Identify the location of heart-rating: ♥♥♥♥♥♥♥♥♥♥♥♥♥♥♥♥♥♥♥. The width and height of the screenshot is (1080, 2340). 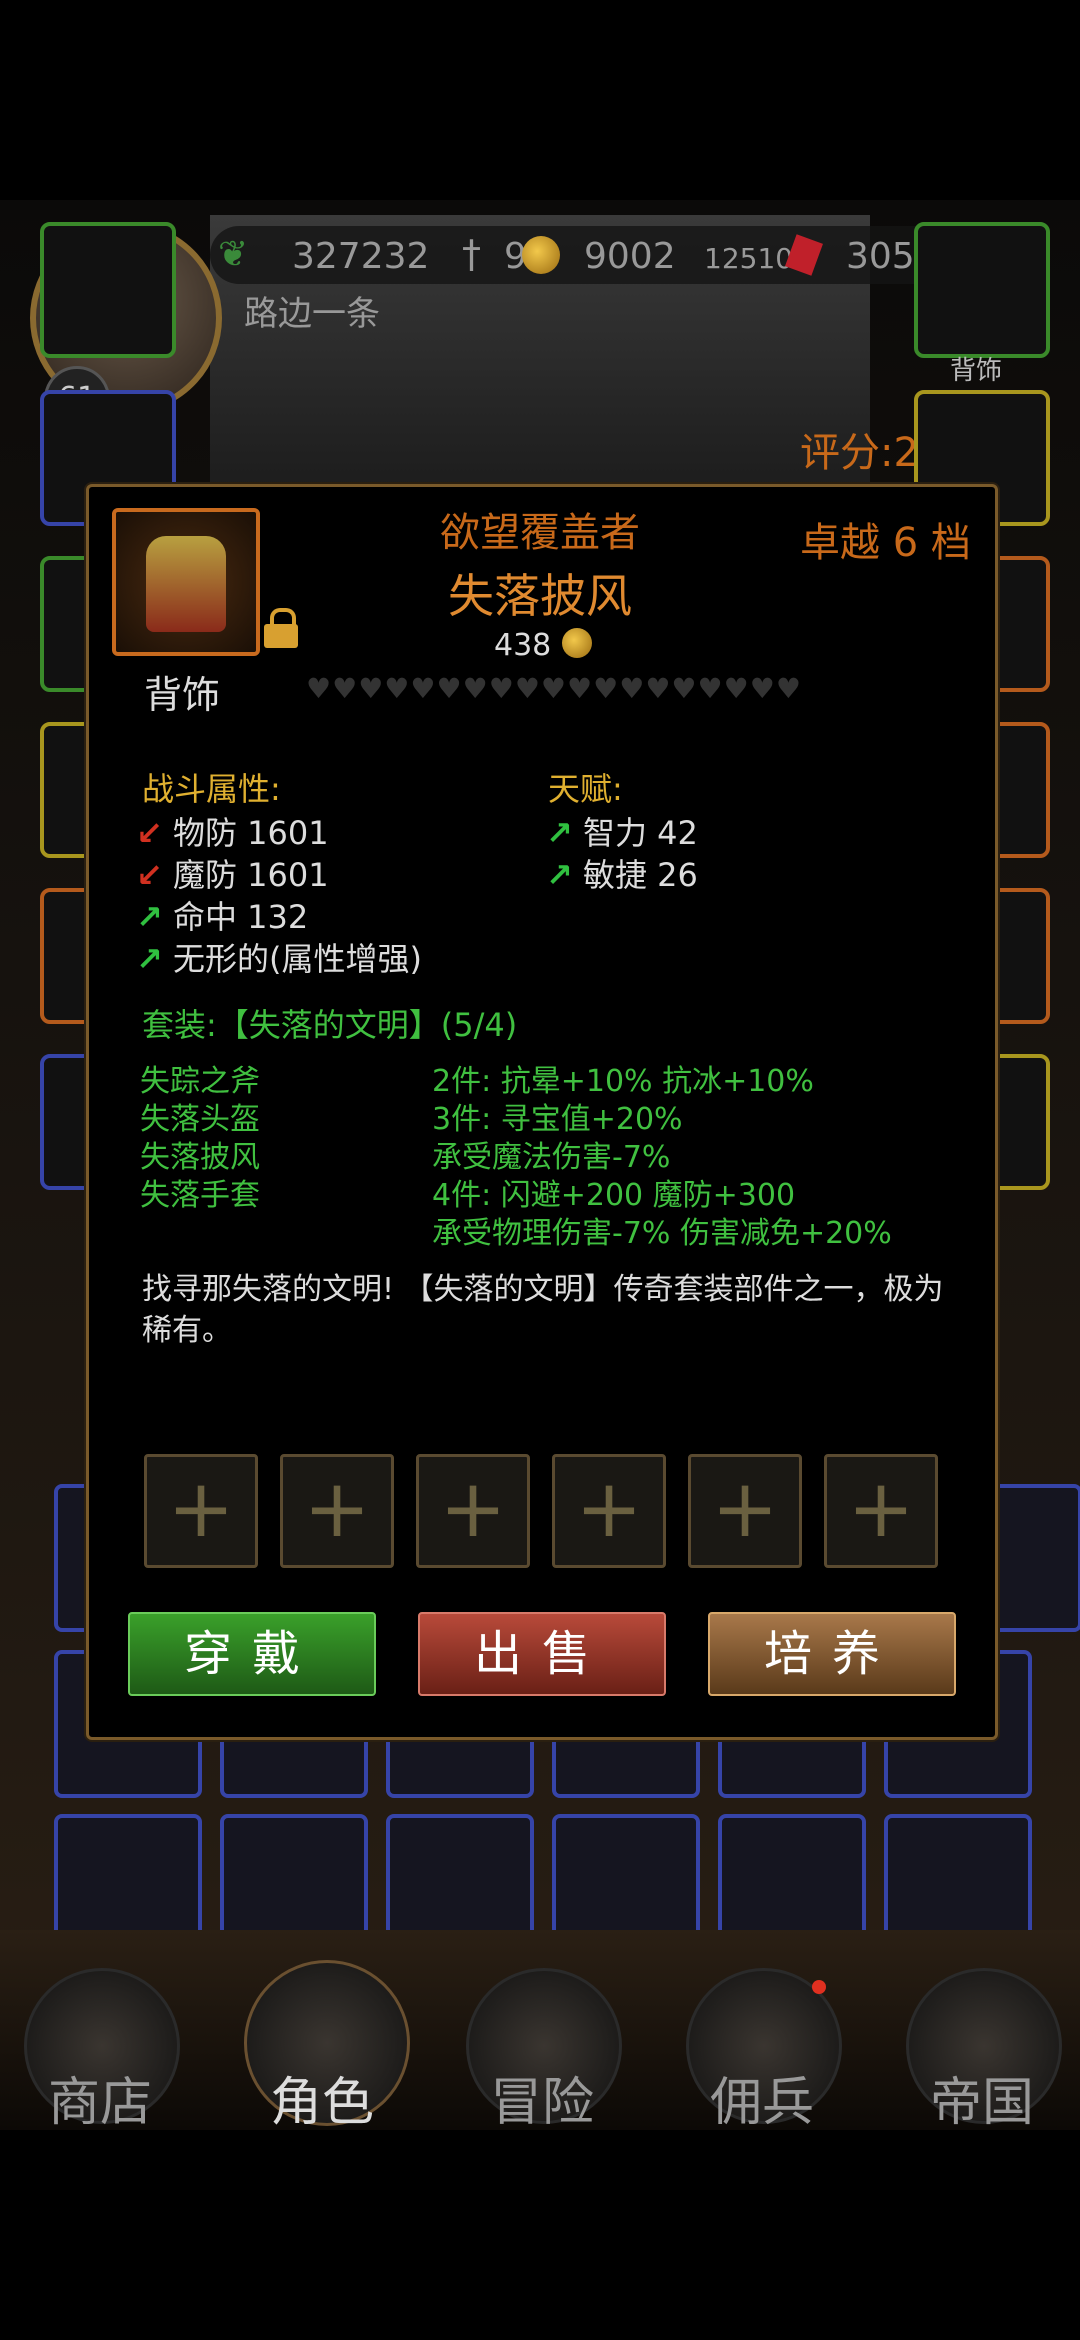
(554, 688).